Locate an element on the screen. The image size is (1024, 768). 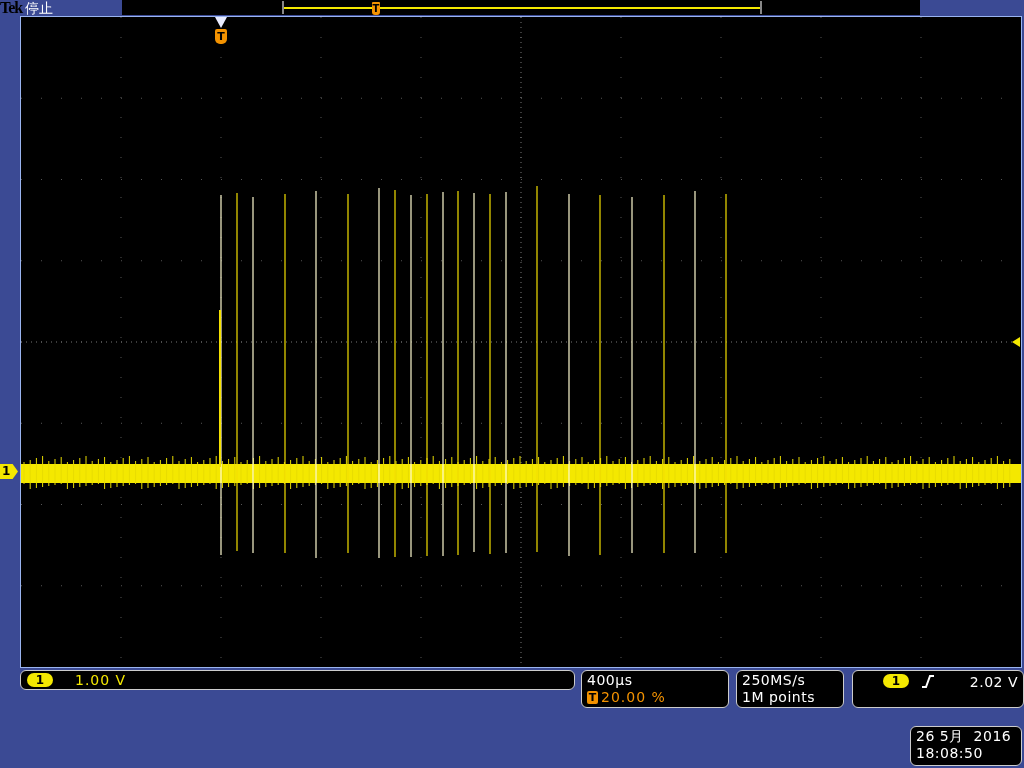
horizontal-readout: 400µs T 20.00 % is located at coordinates (655, 689).